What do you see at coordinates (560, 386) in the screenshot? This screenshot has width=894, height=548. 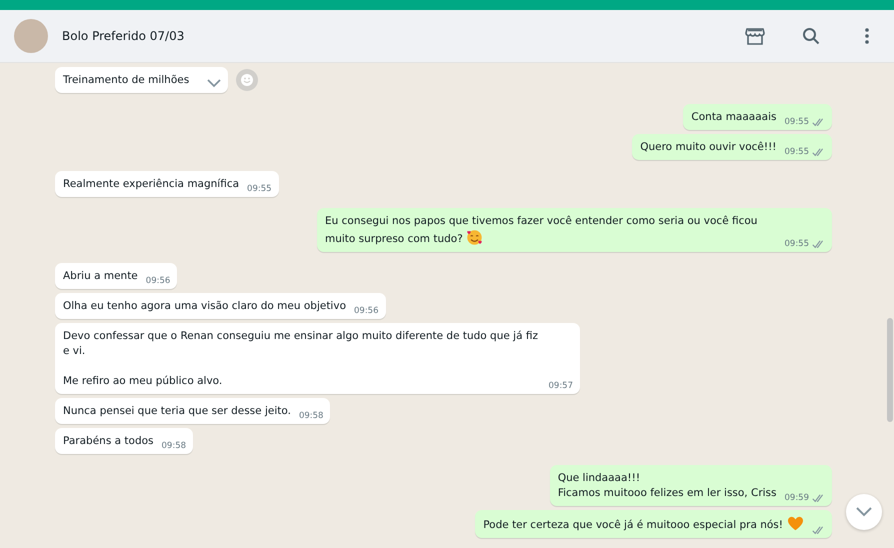 I see `message-time: 09:57` at bounding box center [560, 386].